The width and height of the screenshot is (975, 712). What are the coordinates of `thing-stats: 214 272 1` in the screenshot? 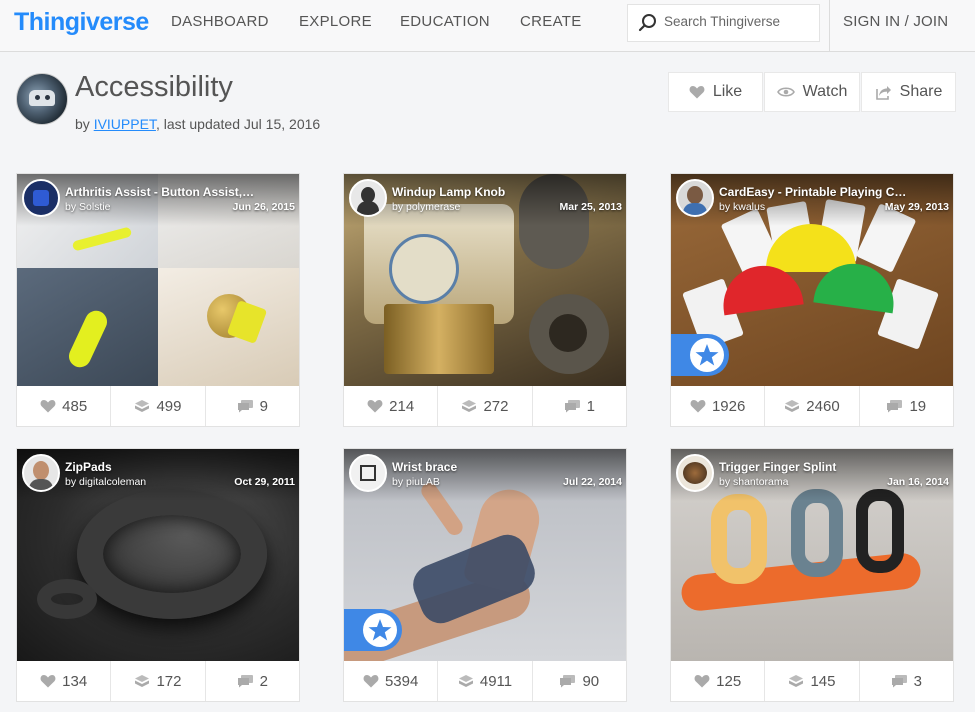 It's located at (485, 406).